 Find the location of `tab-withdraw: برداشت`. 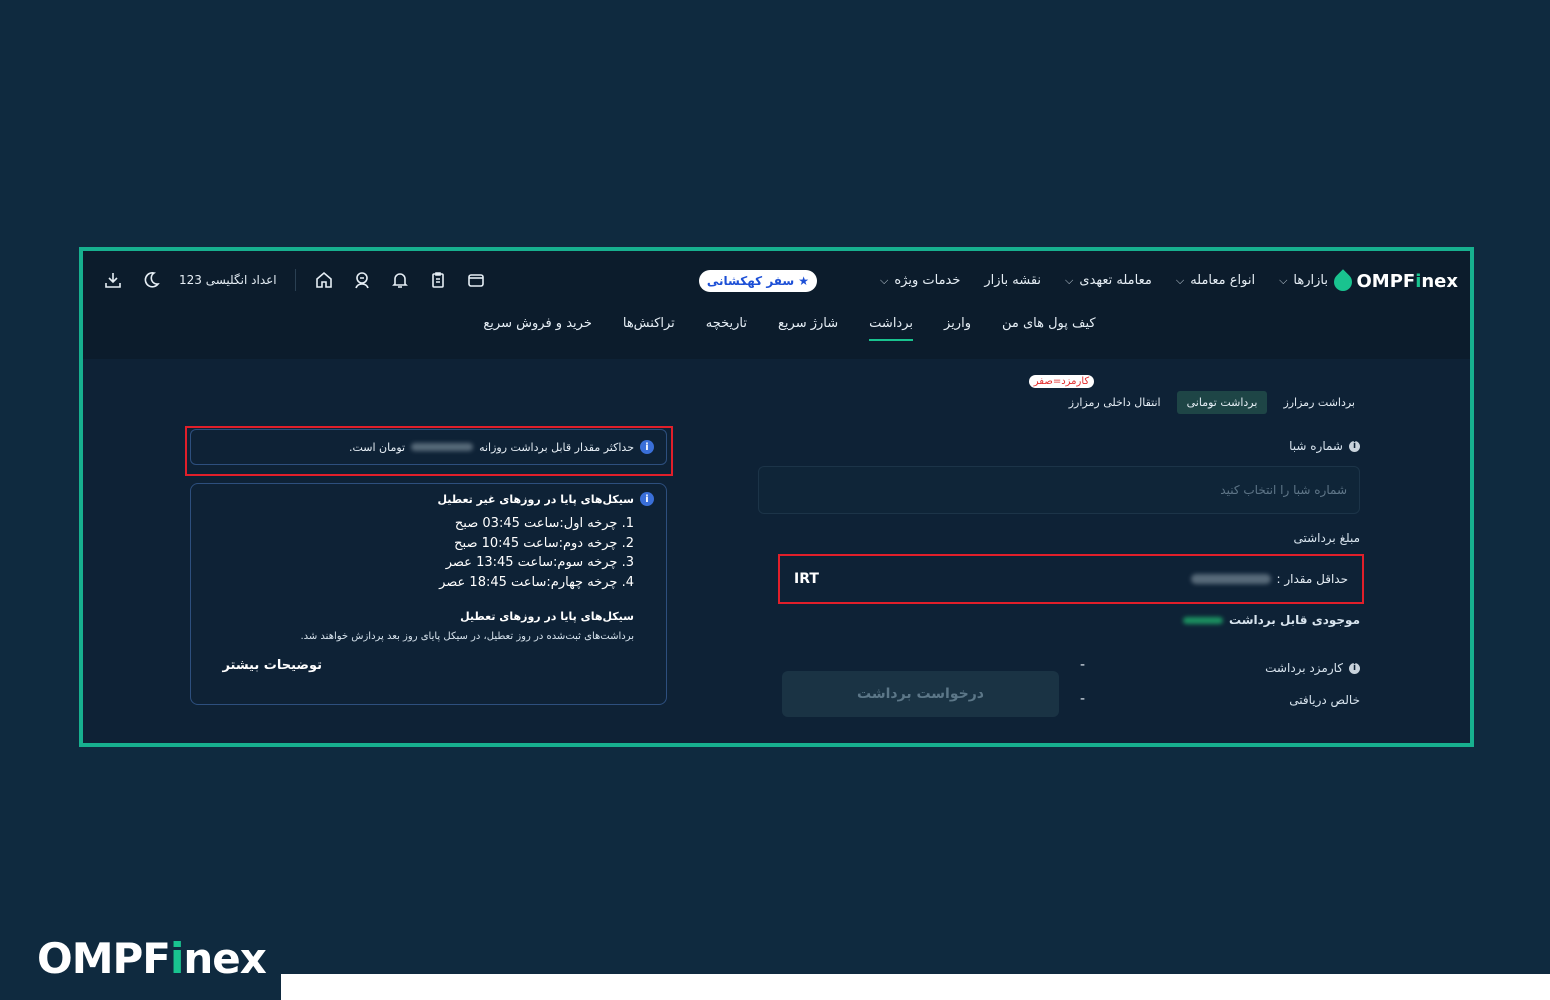

tab-withdraw: برداشت is located at coordinates (891, 328).